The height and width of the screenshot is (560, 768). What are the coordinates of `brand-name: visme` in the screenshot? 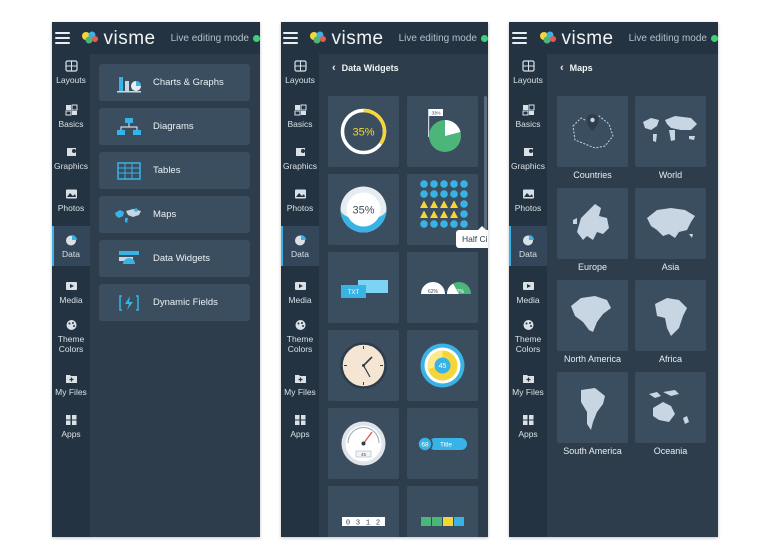 It's located at (357, 38).